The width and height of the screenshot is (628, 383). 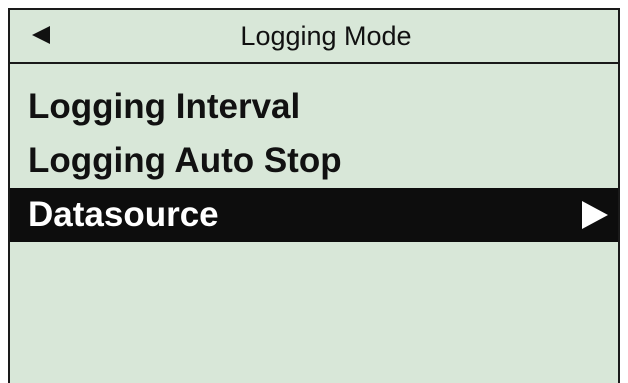 What do you see at coordinates (164, 106) in the screenshot?
I see `menu-item-label: Logging Interval` at bounding box center [164, 106].